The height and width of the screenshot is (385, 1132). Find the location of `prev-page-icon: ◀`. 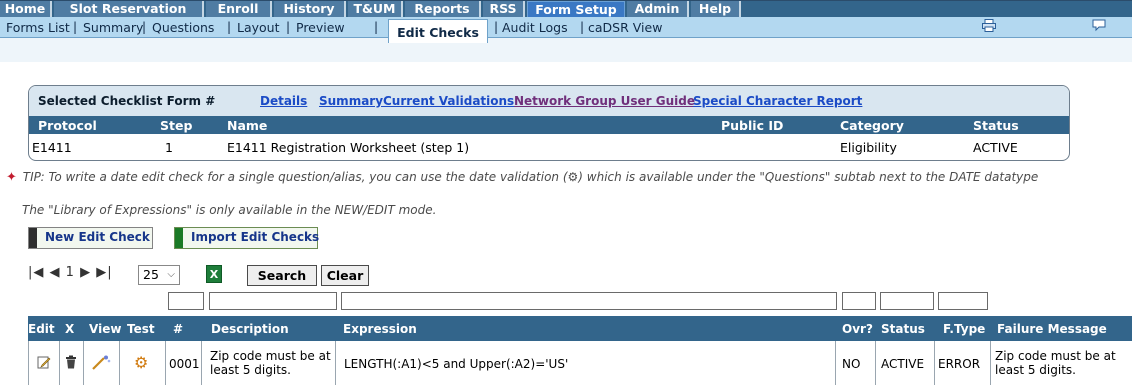

prev-page-icon: ◀ is located at coordinates (55, 272).